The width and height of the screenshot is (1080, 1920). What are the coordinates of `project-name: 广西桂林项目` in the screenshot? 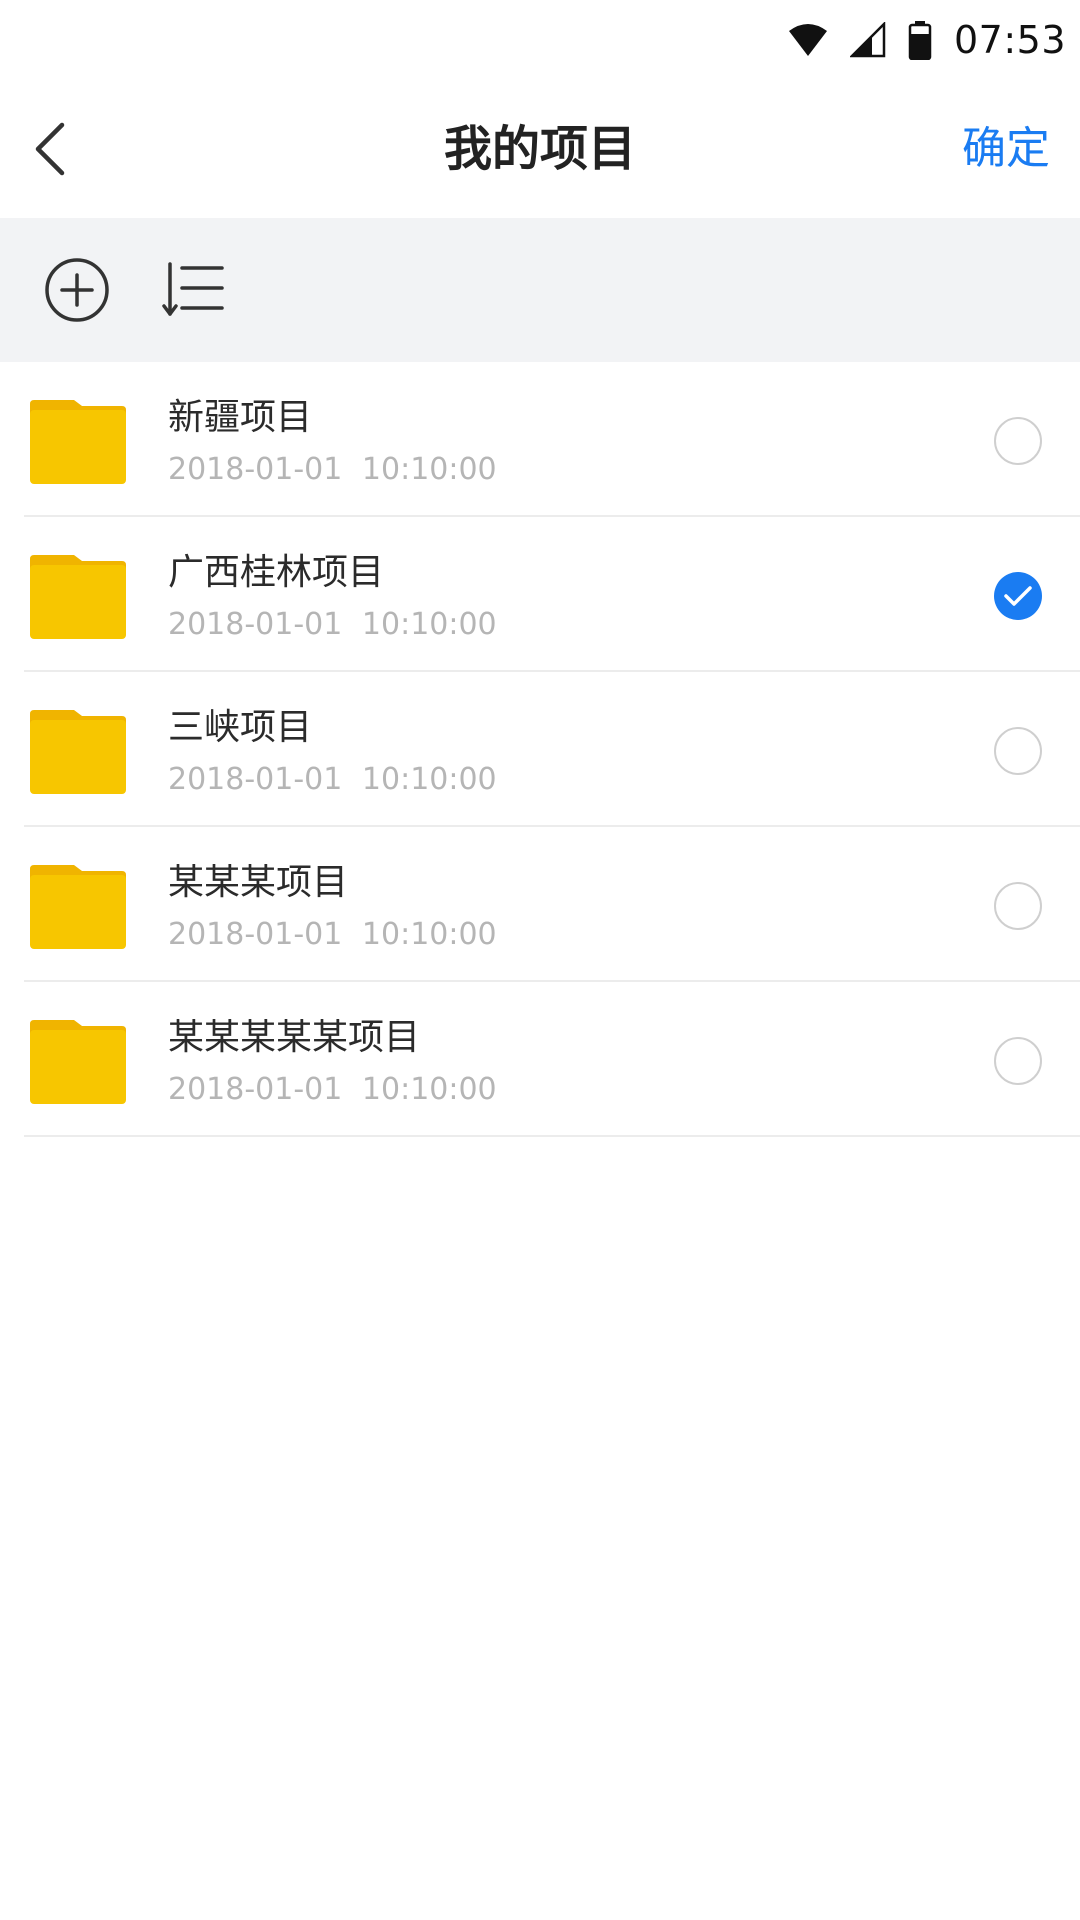 It's located at (276, 572).